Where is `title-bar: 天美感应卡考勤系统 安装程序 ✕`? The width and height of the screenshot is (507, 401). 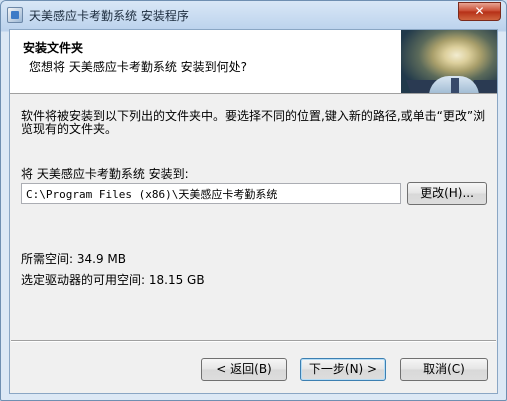 title-bar: 天美感应卡考勤系统 安装程序 ✕ is located at coordinates (253, 15).